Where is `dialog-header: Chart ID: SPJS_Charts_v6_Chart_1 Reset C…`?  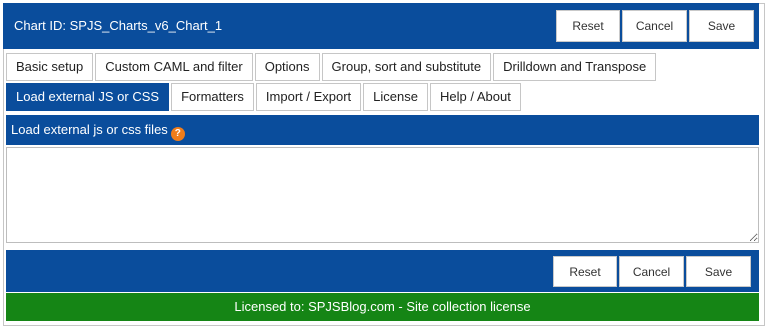 dialog-header: Chart ID: SPJS_Charts_v6_Chart_1 Reset C… is located at coordinates (381, 26).